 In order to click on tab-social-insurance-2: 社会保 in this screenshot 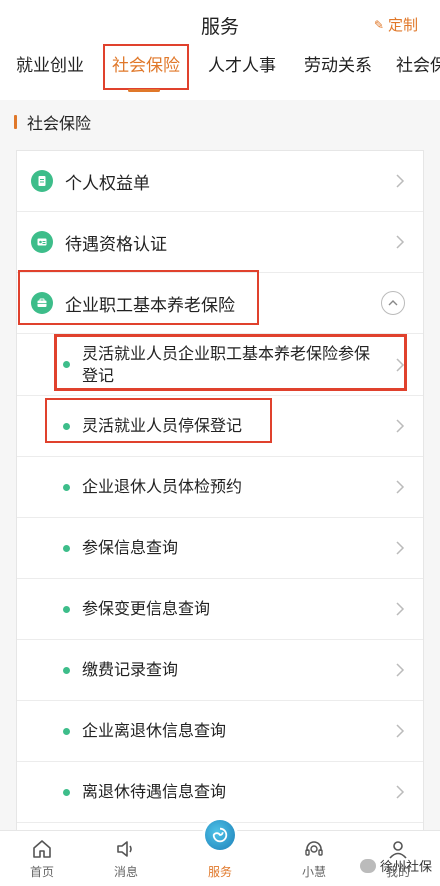, I will do `click(418, 67)`.